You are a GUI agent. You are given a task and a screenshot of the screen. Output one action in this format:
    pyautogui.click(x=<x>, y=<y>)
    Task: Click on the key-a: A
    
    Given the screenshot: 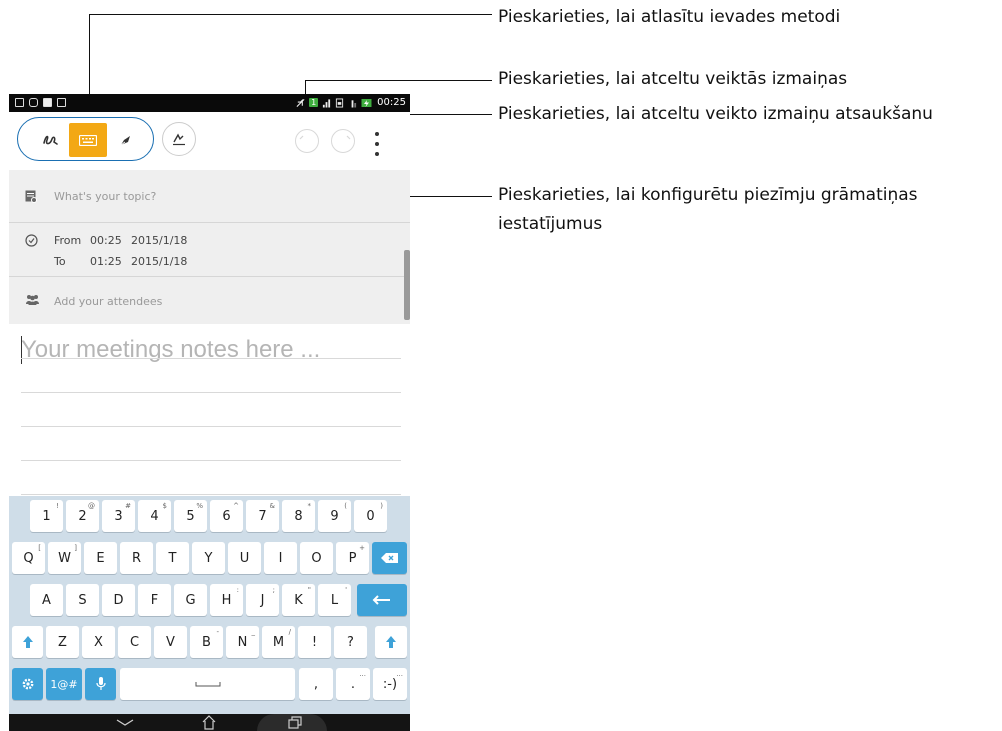 What is the action you would take?
    pyautogui.click(x=46, y=600)
    